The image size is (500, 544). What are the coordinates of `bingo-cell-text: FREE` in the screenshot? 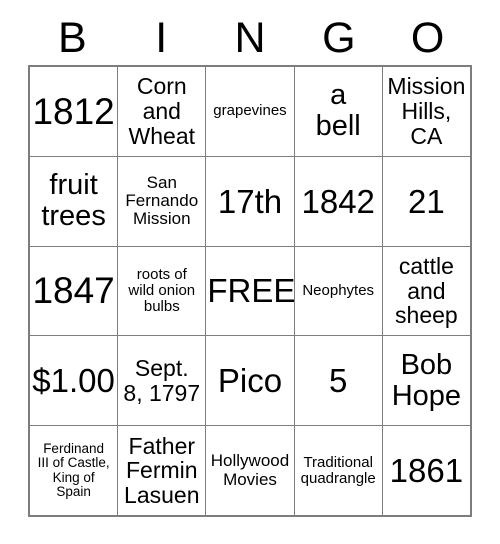 It's located at (250, 291).